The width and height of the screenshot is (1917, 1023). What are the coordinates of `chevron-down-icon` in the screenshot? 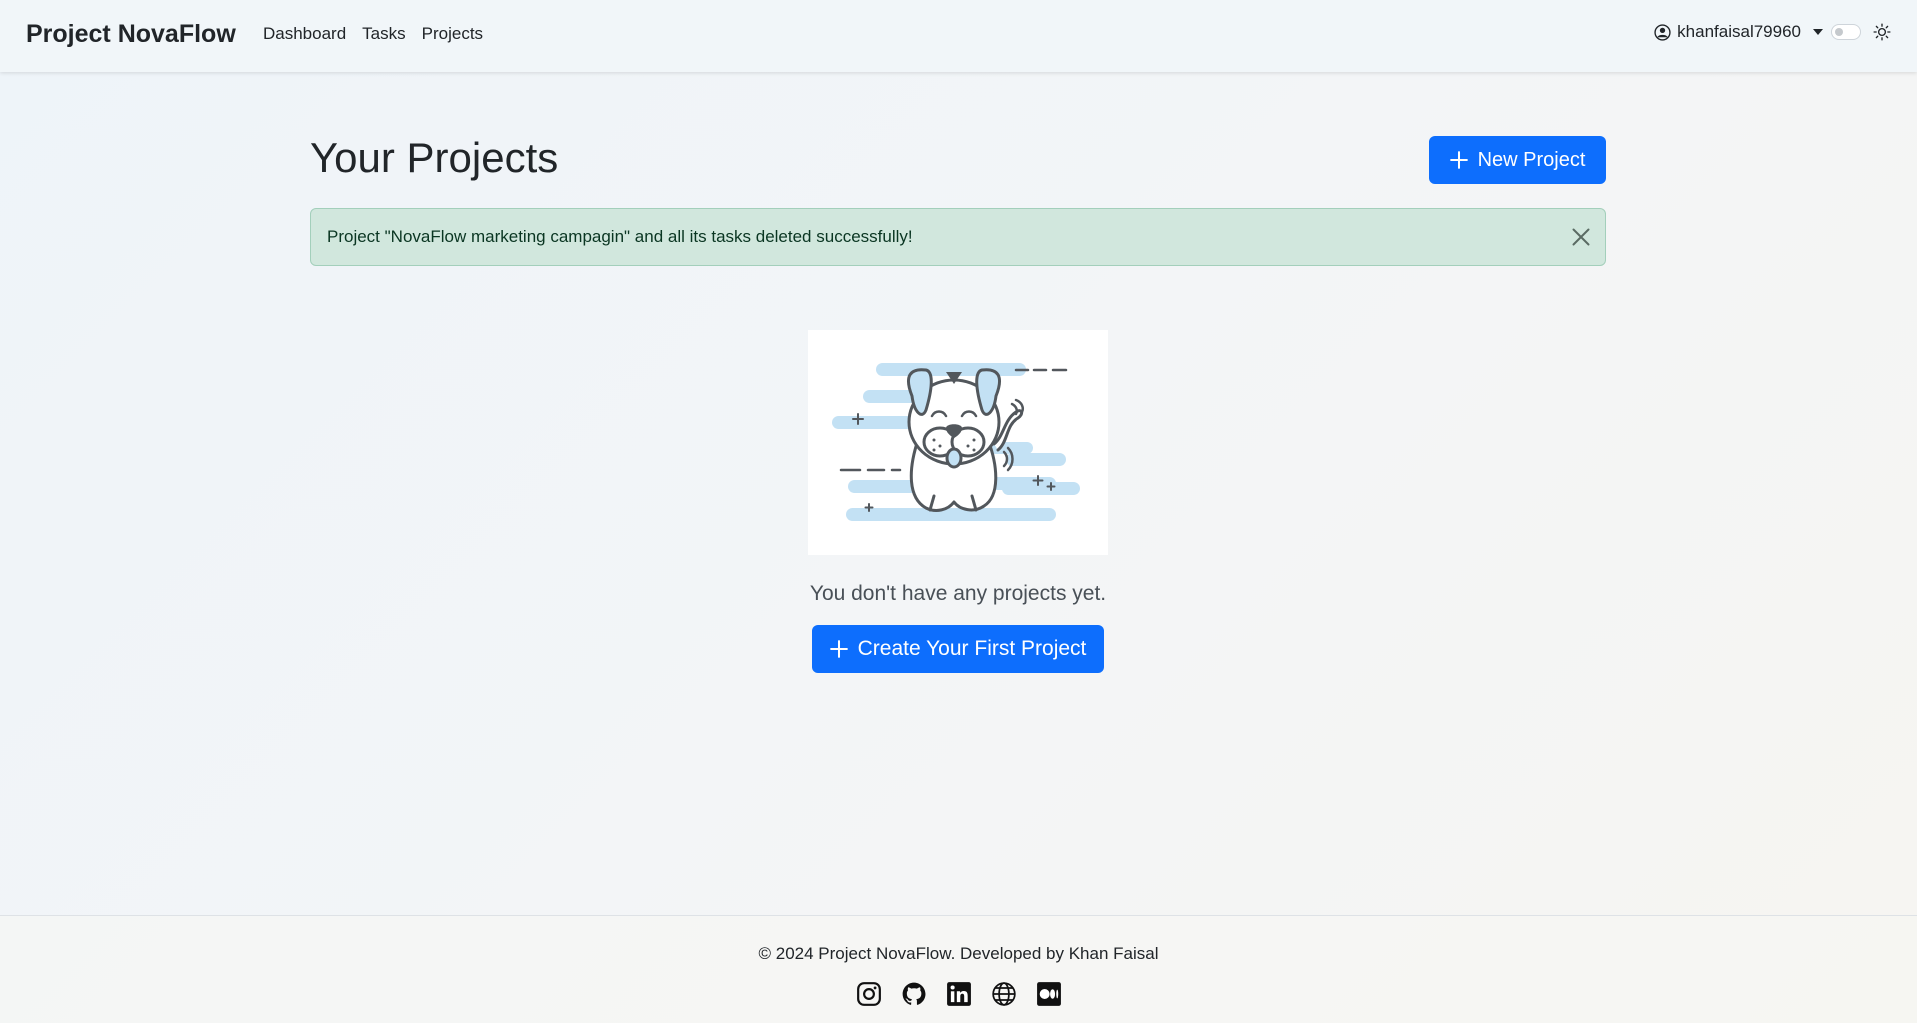 It's located at (1818, 32).